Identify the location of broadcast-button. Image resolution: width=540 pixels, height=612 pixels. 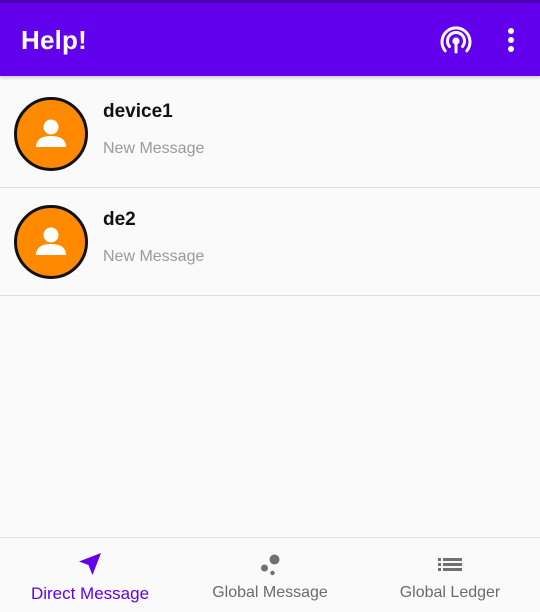
(456, 41).